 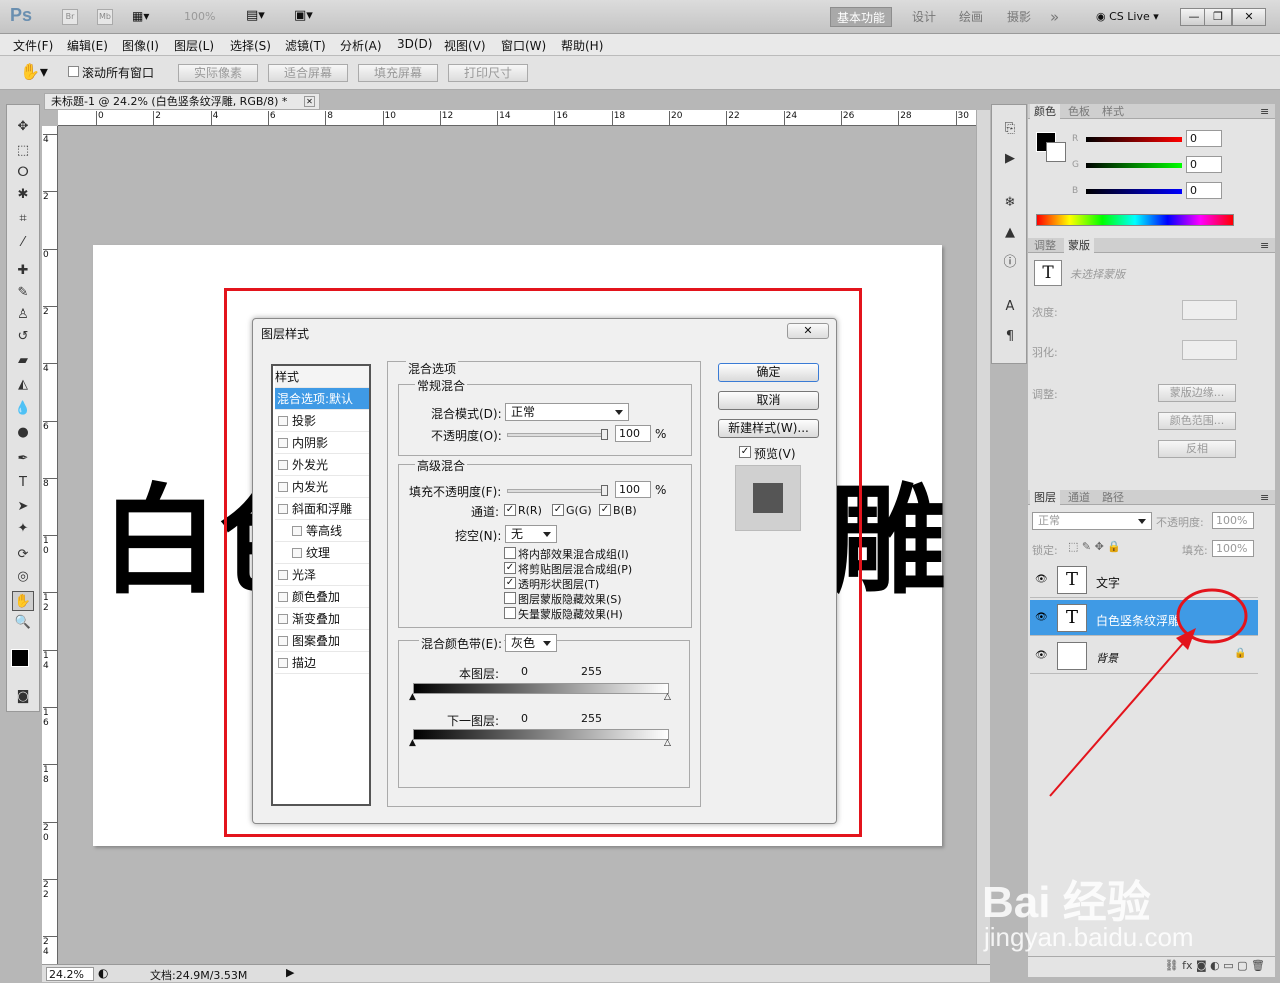 What do you see at coordinates (531, 534) in the screenshot?
I see `knockout-select: 无` at bounding box center [531, 534].